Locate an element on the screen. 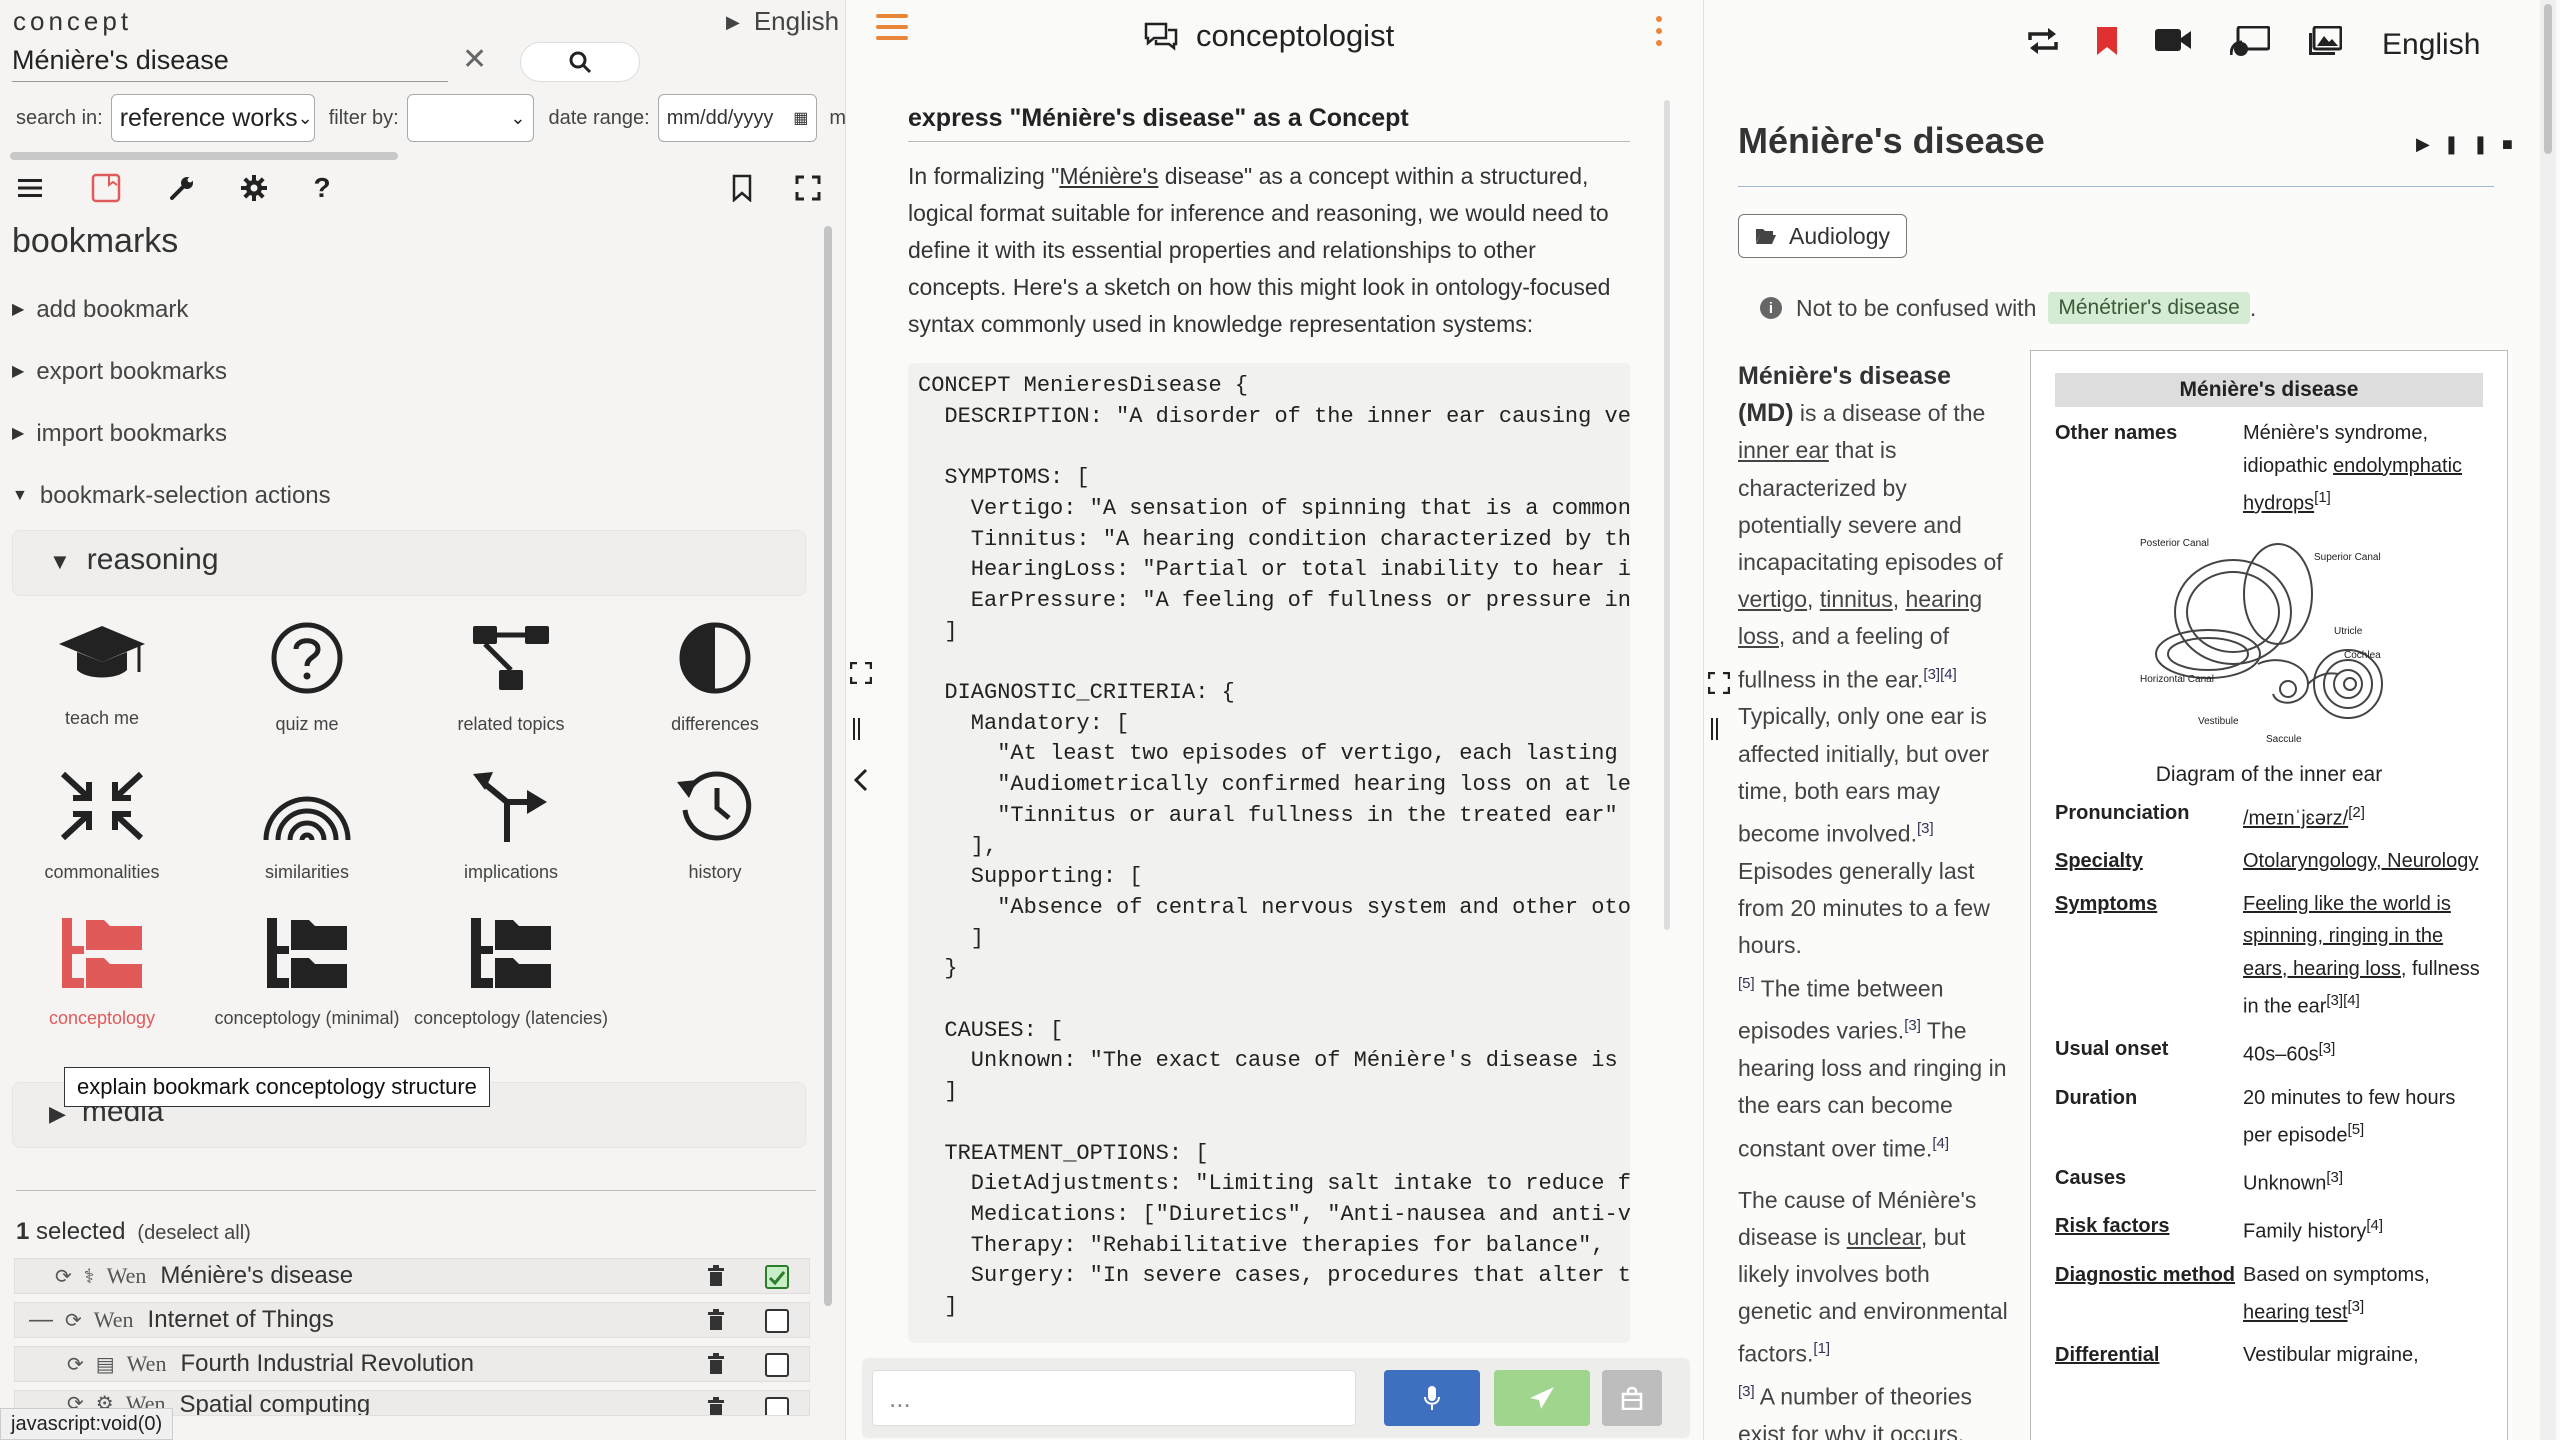  bookmark-icon is located at coordinates (742, 188).